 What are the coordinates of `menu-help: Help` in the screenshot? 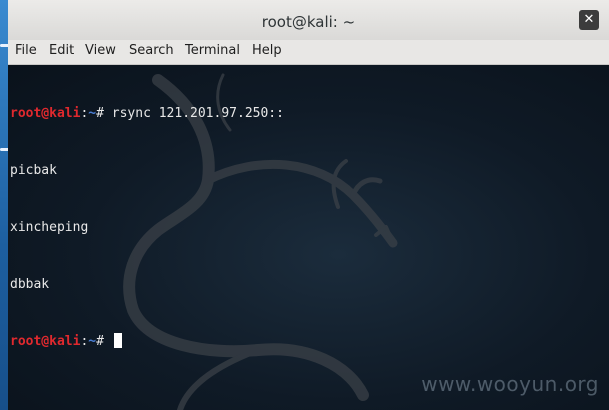 It's located at (267, 50).